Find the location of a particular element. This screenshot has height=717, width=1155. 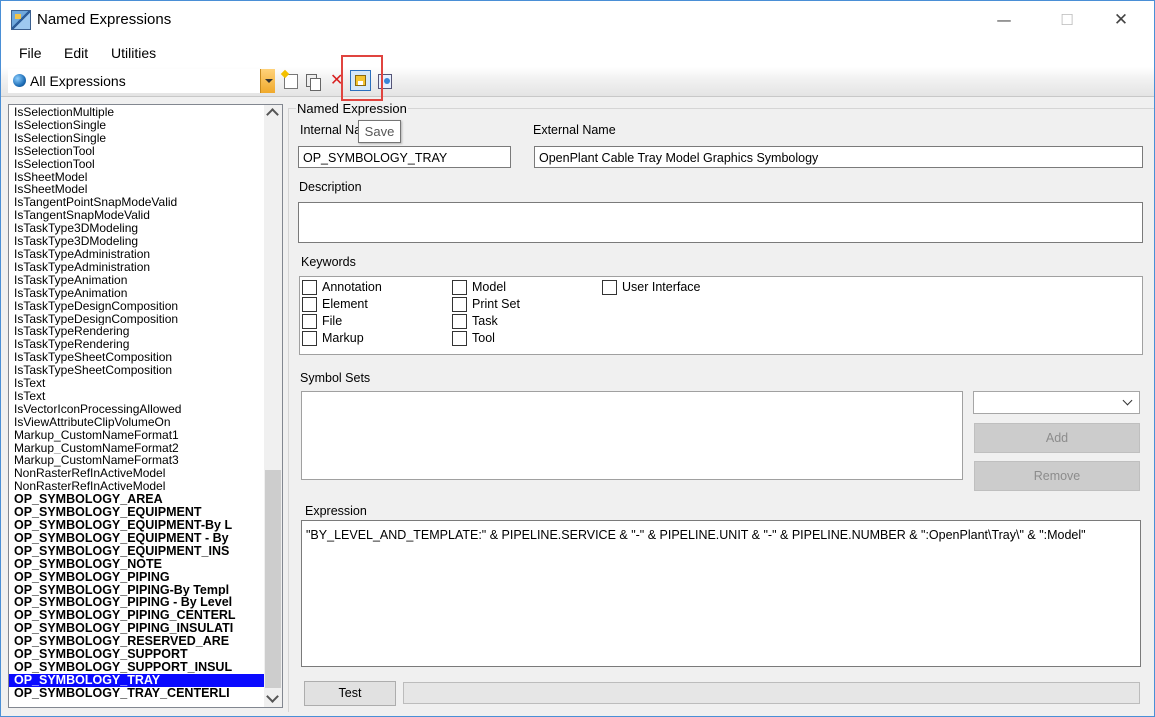

keyword-label: Tool is located at coordinates (483, 338).